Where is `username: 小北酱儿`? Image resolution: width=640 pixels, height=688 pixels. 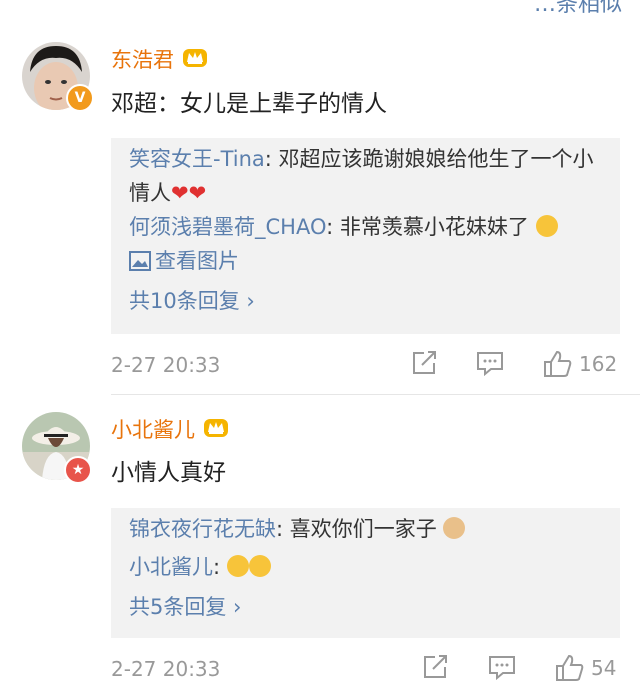
username: 小北酱儿 is located at coordinates (170, 429).